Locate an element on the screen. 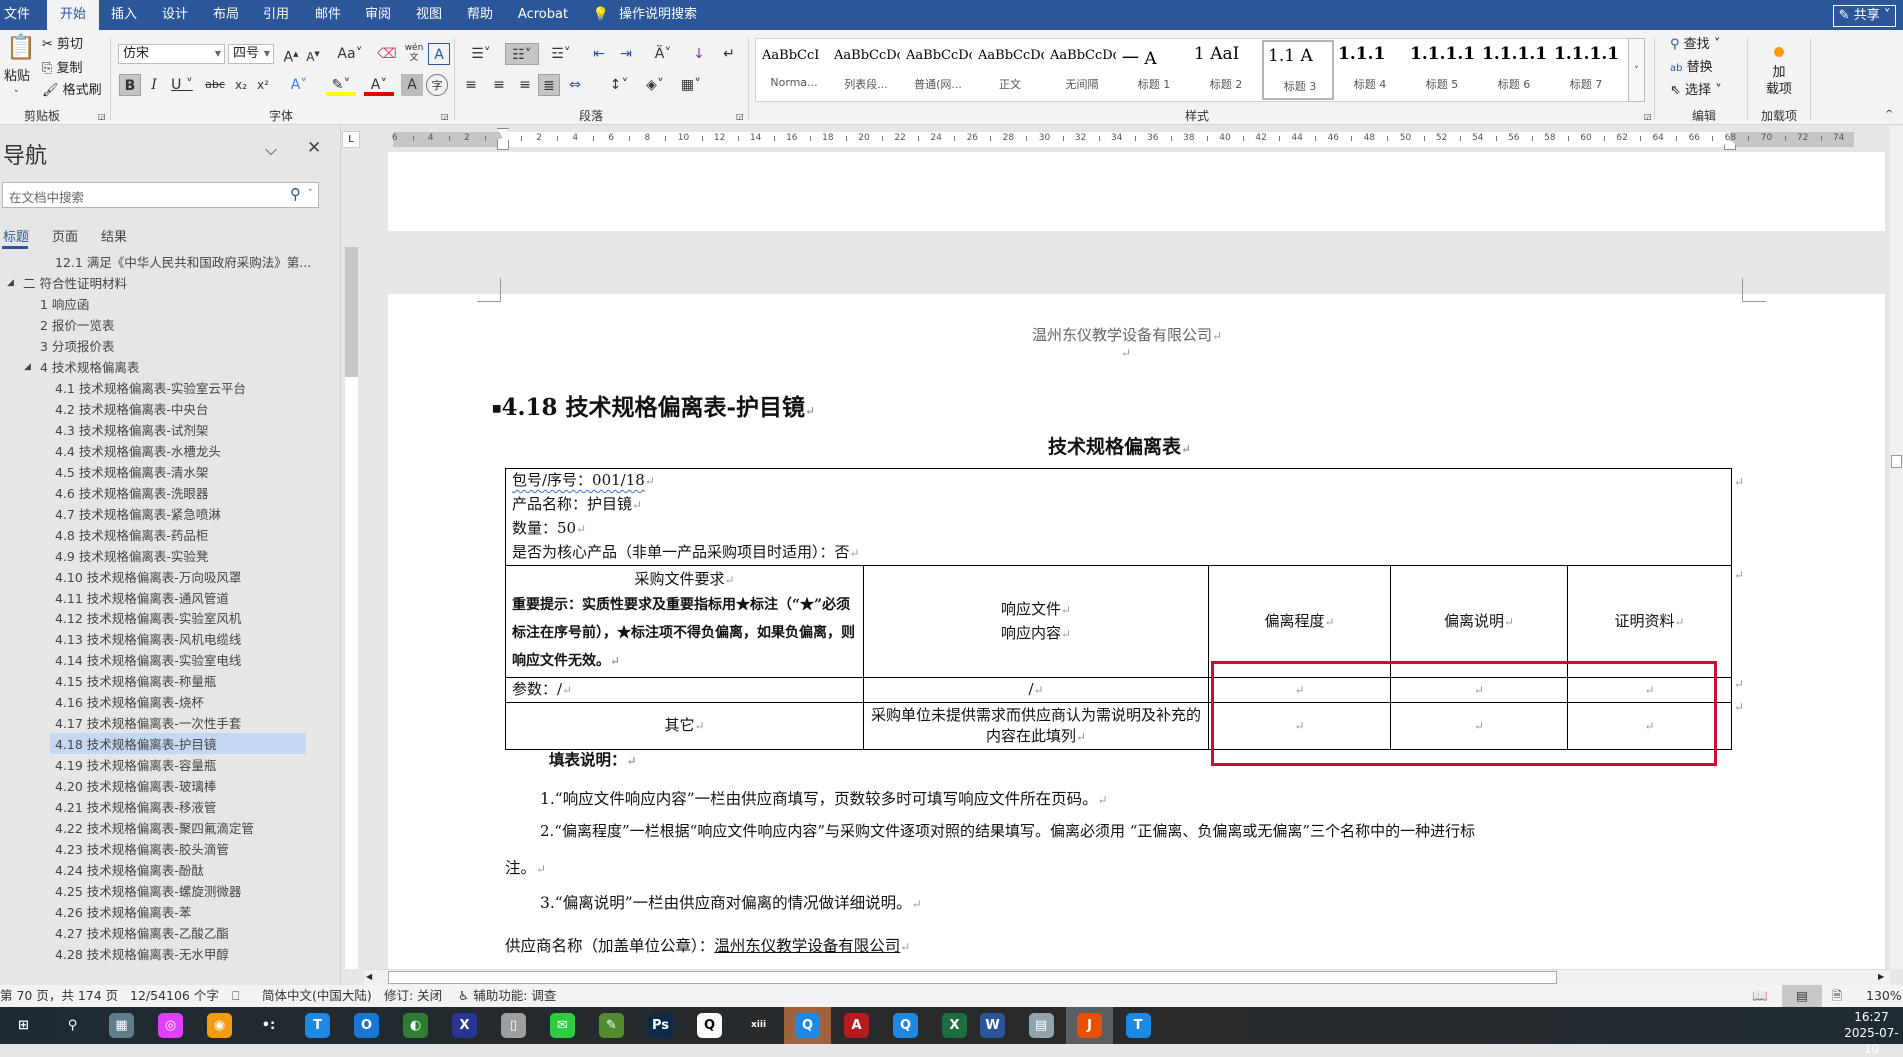 This screenshot has height=1057, width=1903. taskbar-qq: Q is located at coordinates (709, 1025).